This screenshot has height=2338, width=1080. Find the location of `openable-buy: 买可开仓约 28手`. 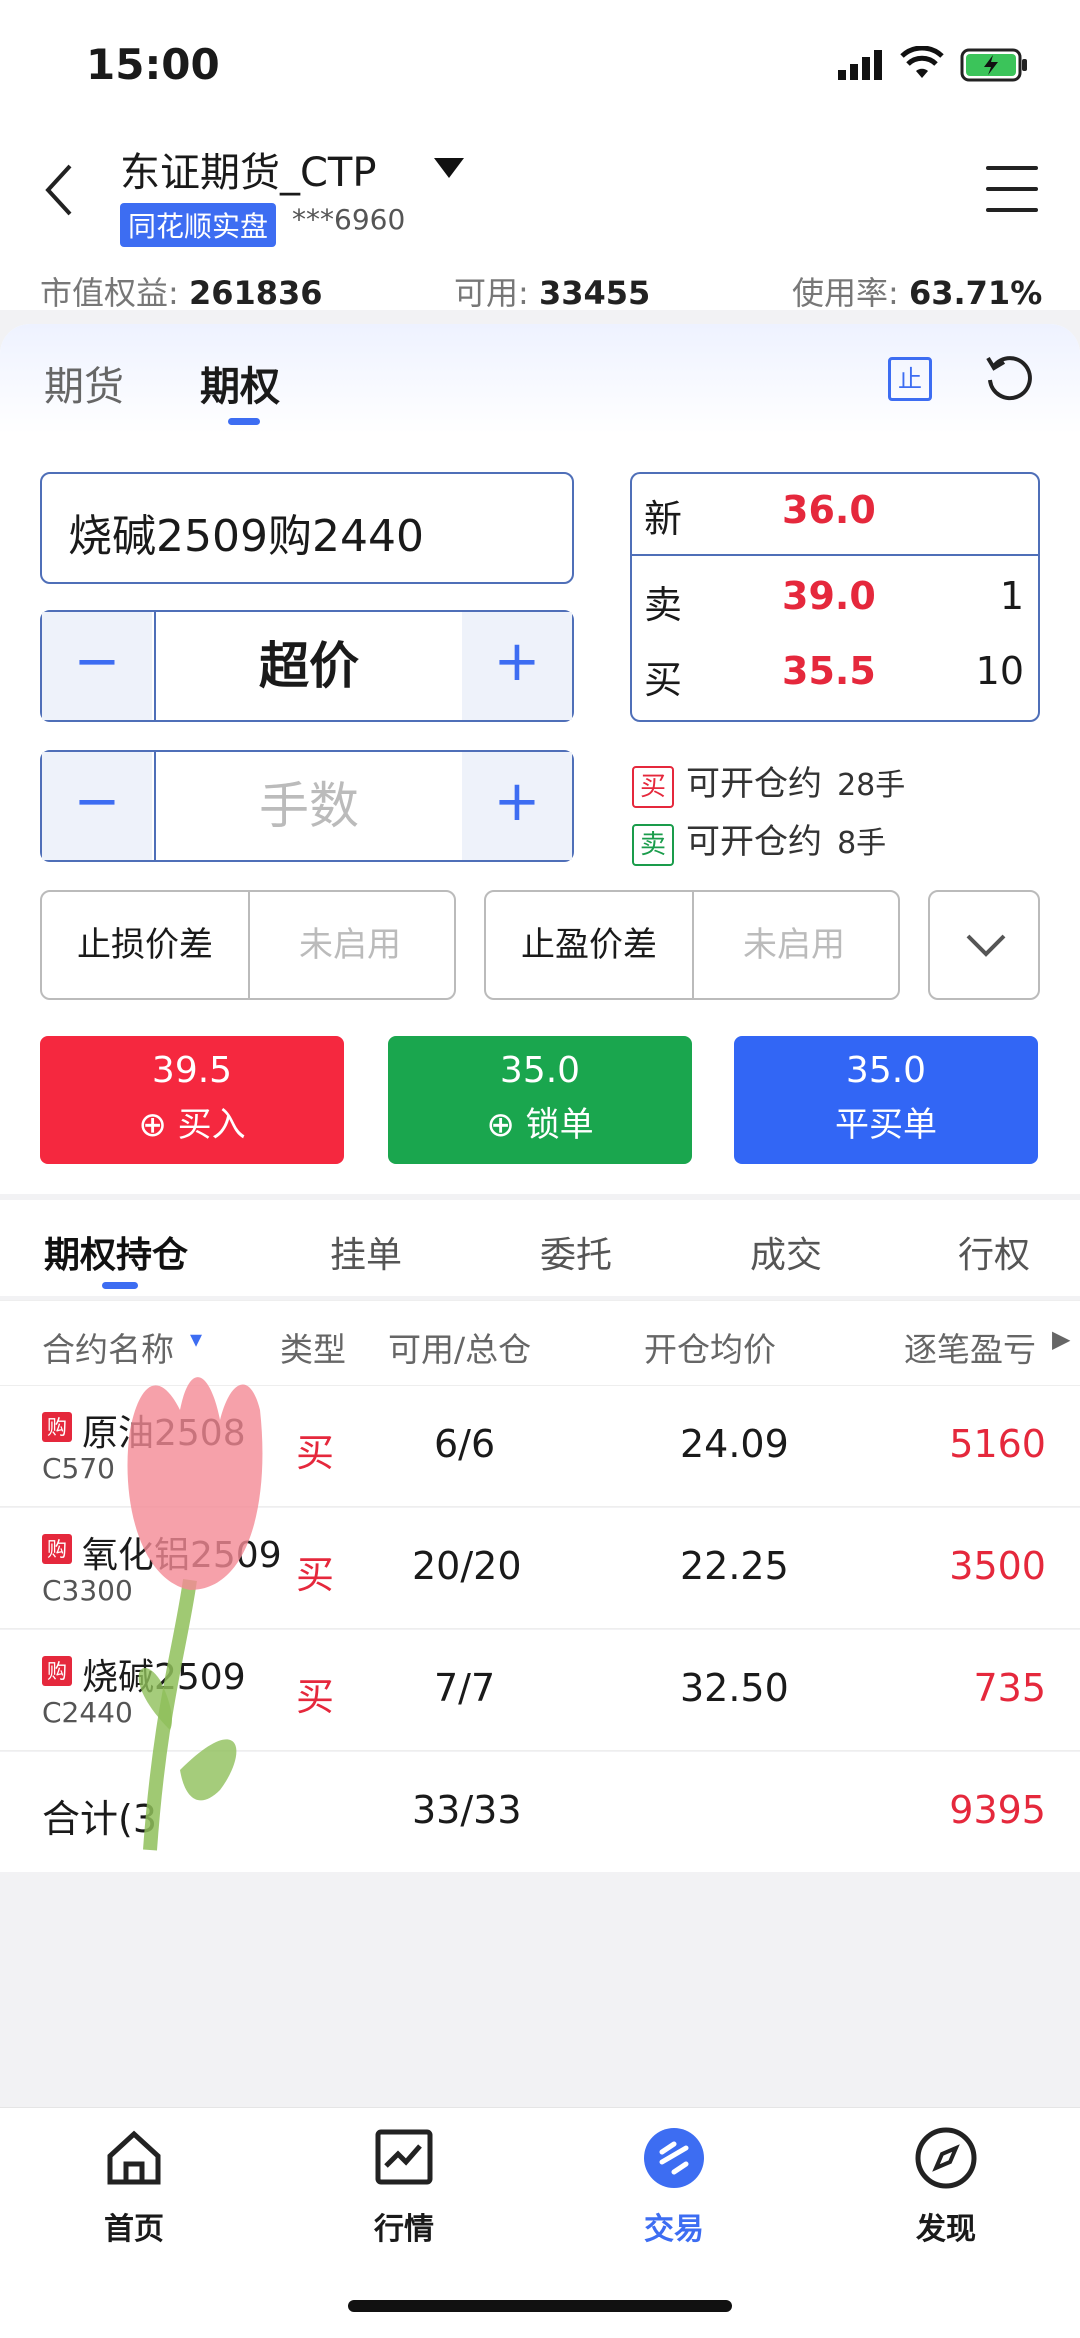

openable-buy: 买可开仓约 28手 is located at coordinates (768, 782).